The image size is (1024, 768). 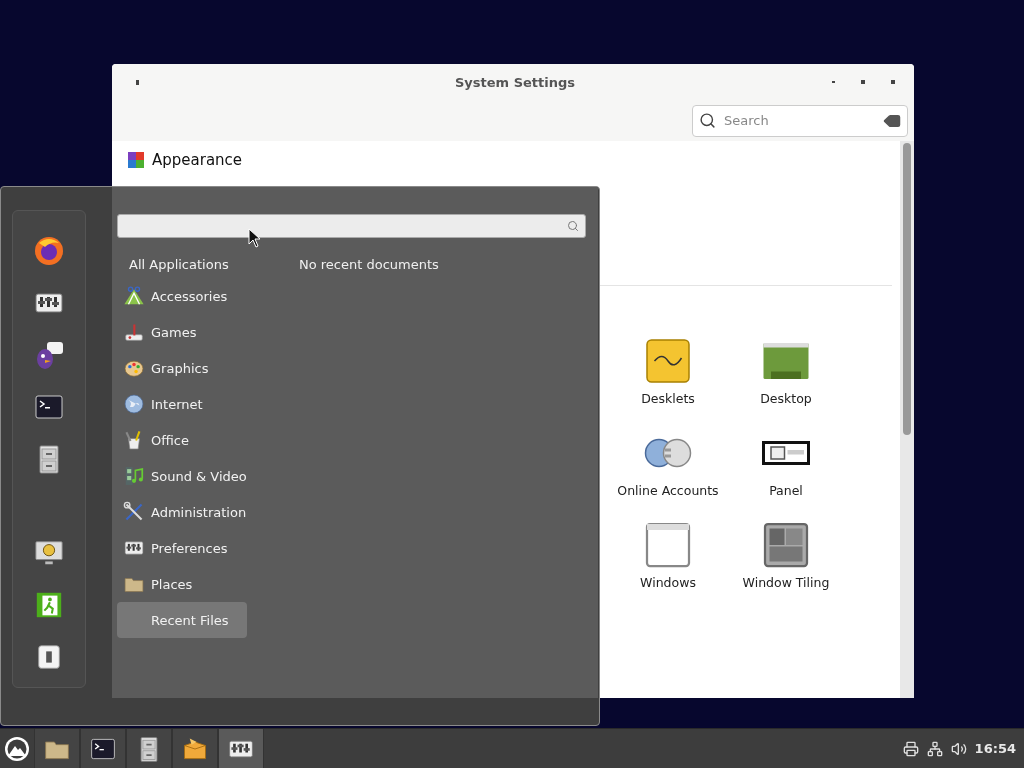 I want to click on exit-icon, so click(x=49, y=605).